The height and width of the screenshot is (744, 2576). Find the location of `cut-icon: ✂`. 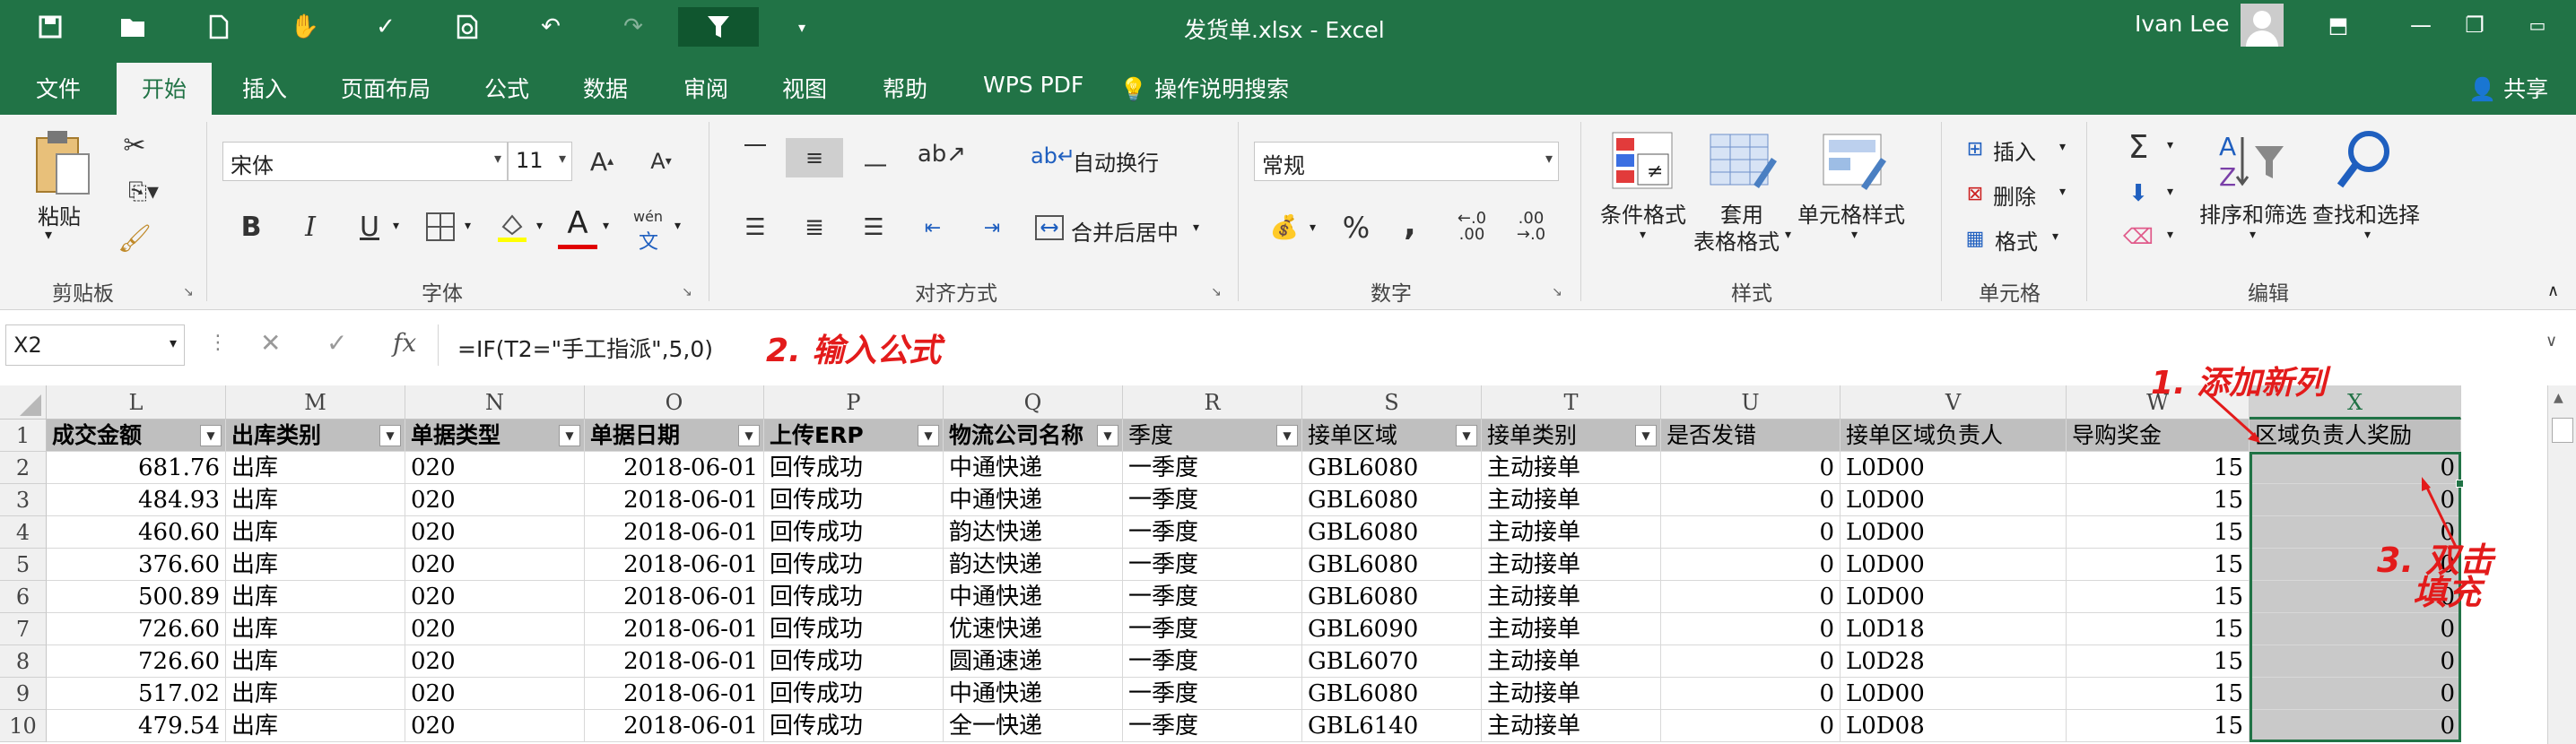

cut-icon: ✂ is located at coordinates (134, 145).